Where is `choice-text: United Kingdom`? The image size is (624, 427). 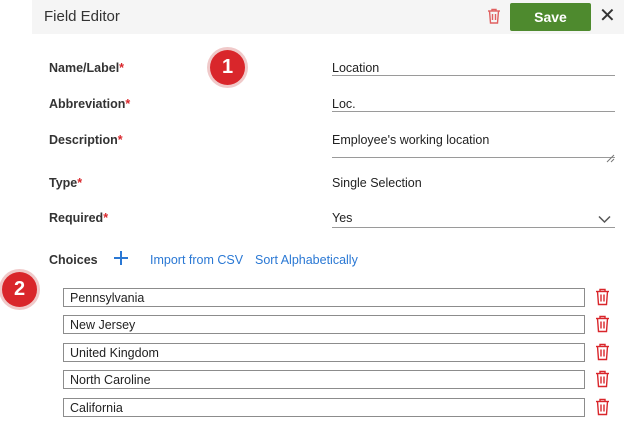
choice-text: United Kingdom is located at coordinates (114, 353).